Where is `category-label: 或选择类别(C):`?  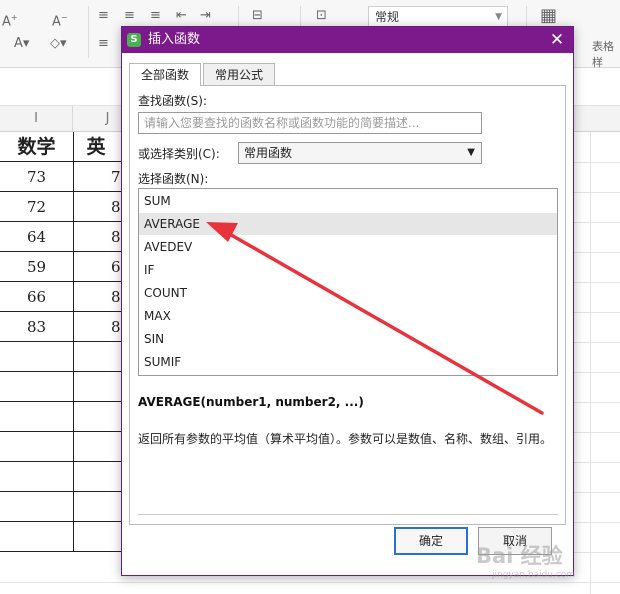
category-label: 或选择类别(C): is located at coordinates (179, 154).